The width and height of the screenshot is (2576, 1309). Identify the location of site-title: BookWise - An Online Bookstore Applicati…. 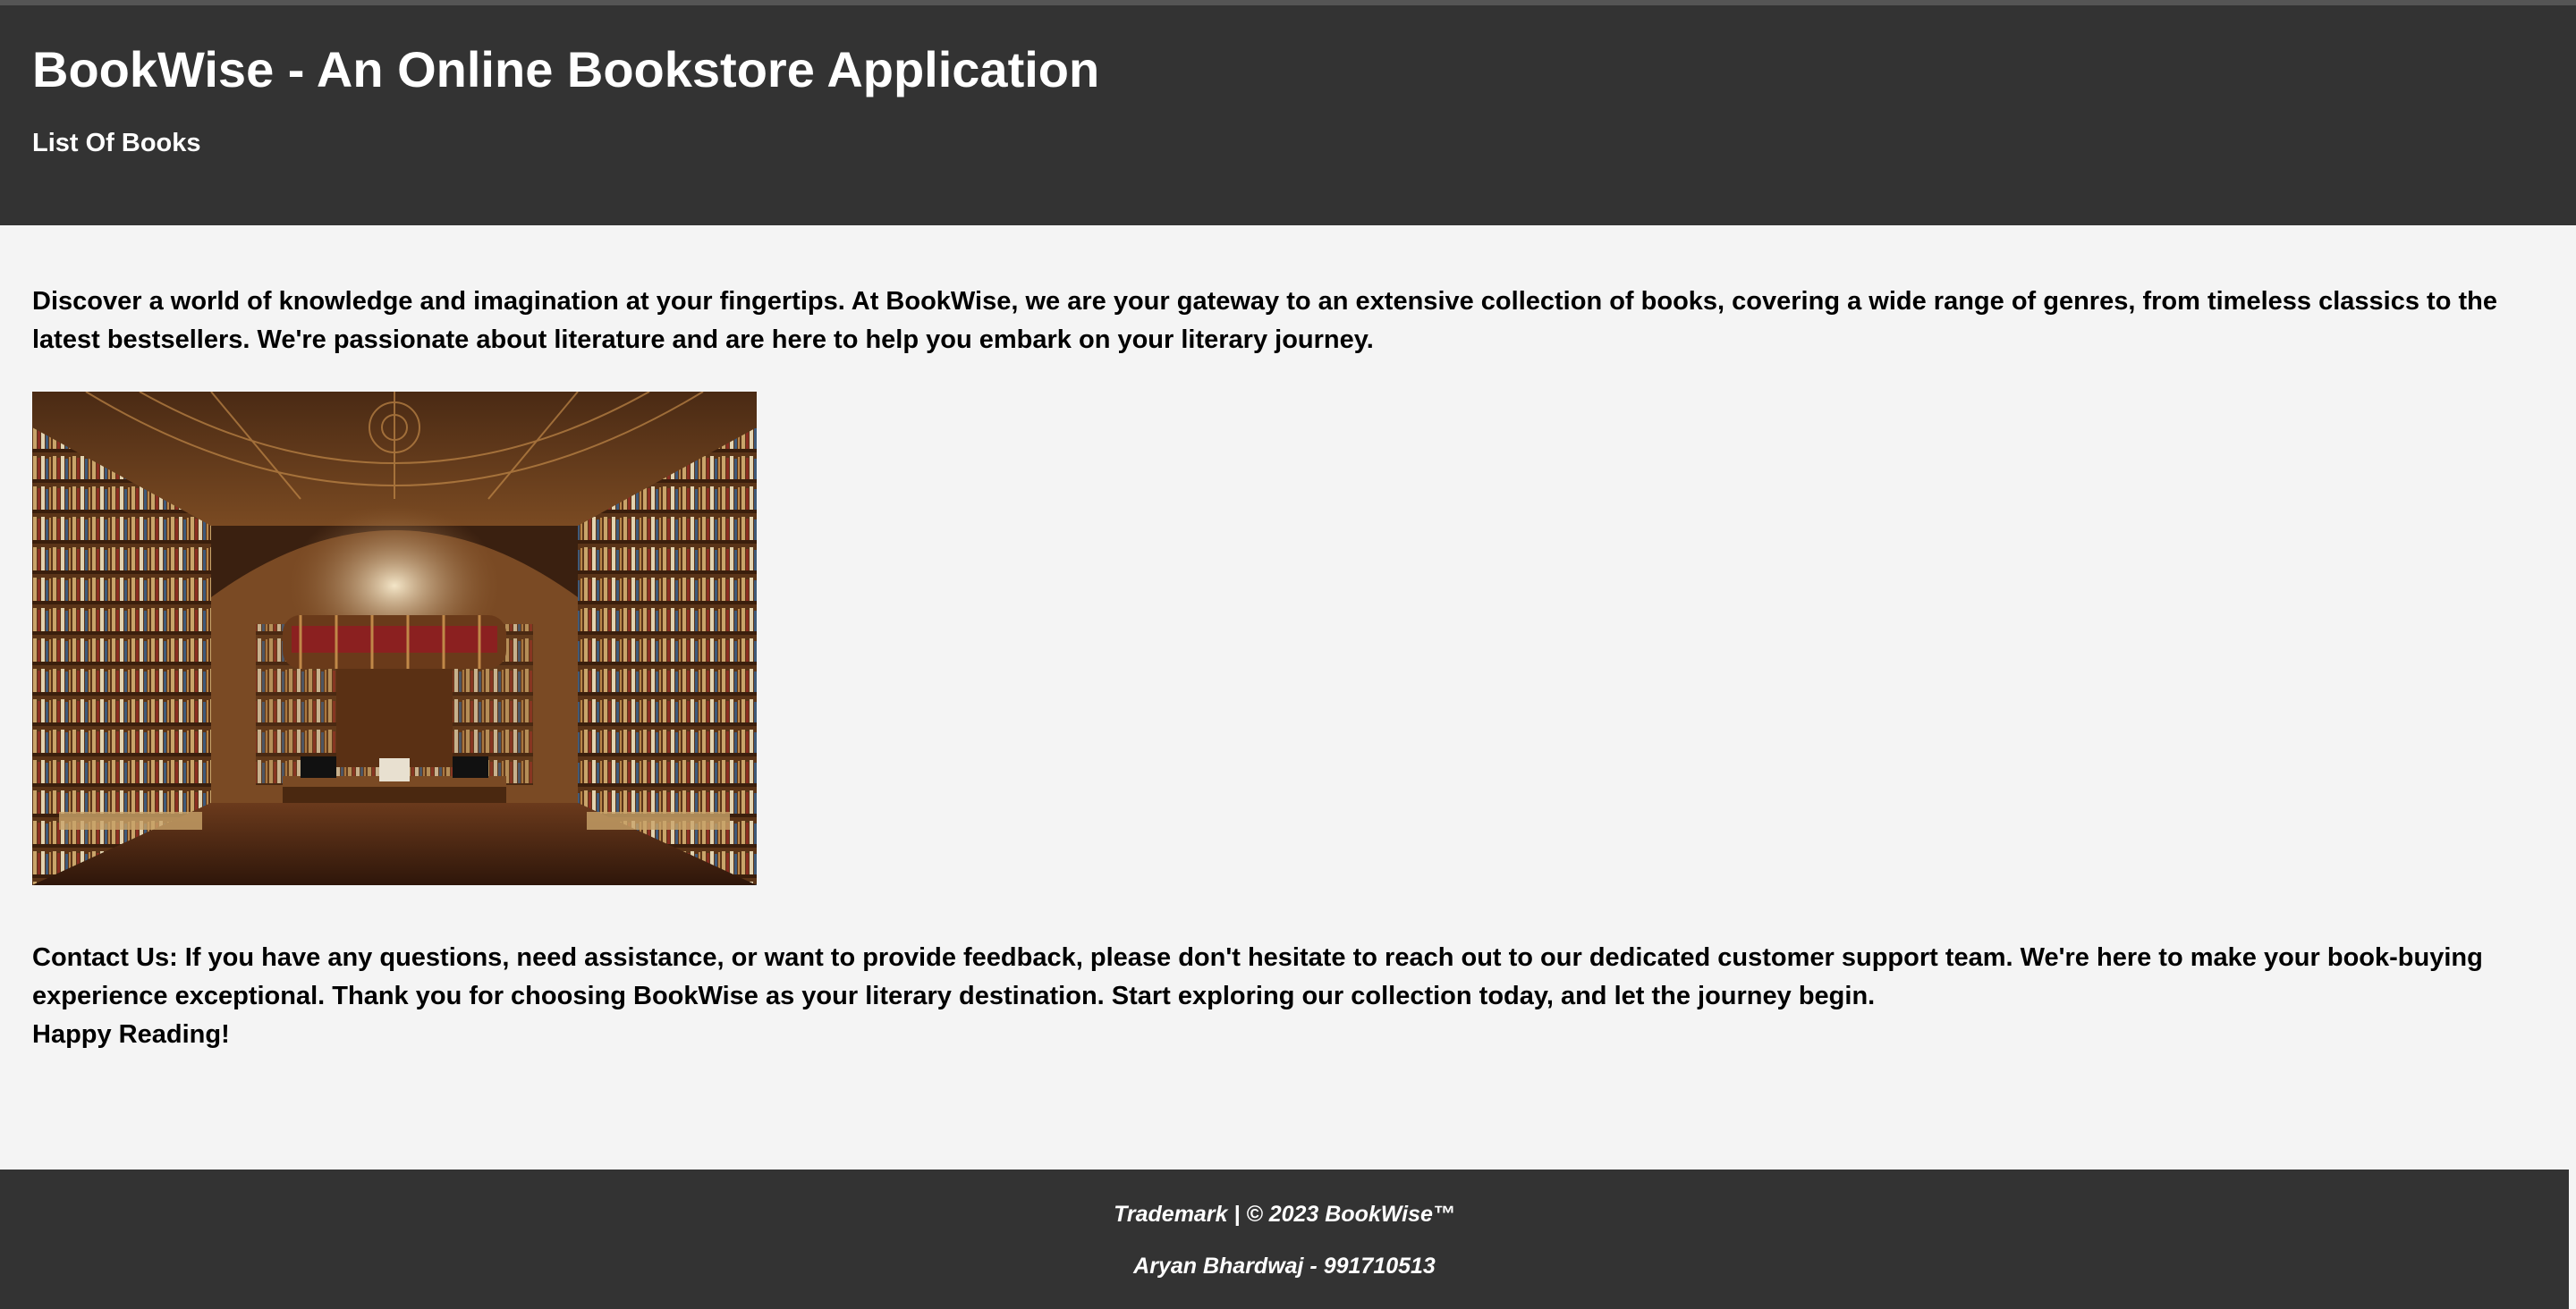
(566, 69).